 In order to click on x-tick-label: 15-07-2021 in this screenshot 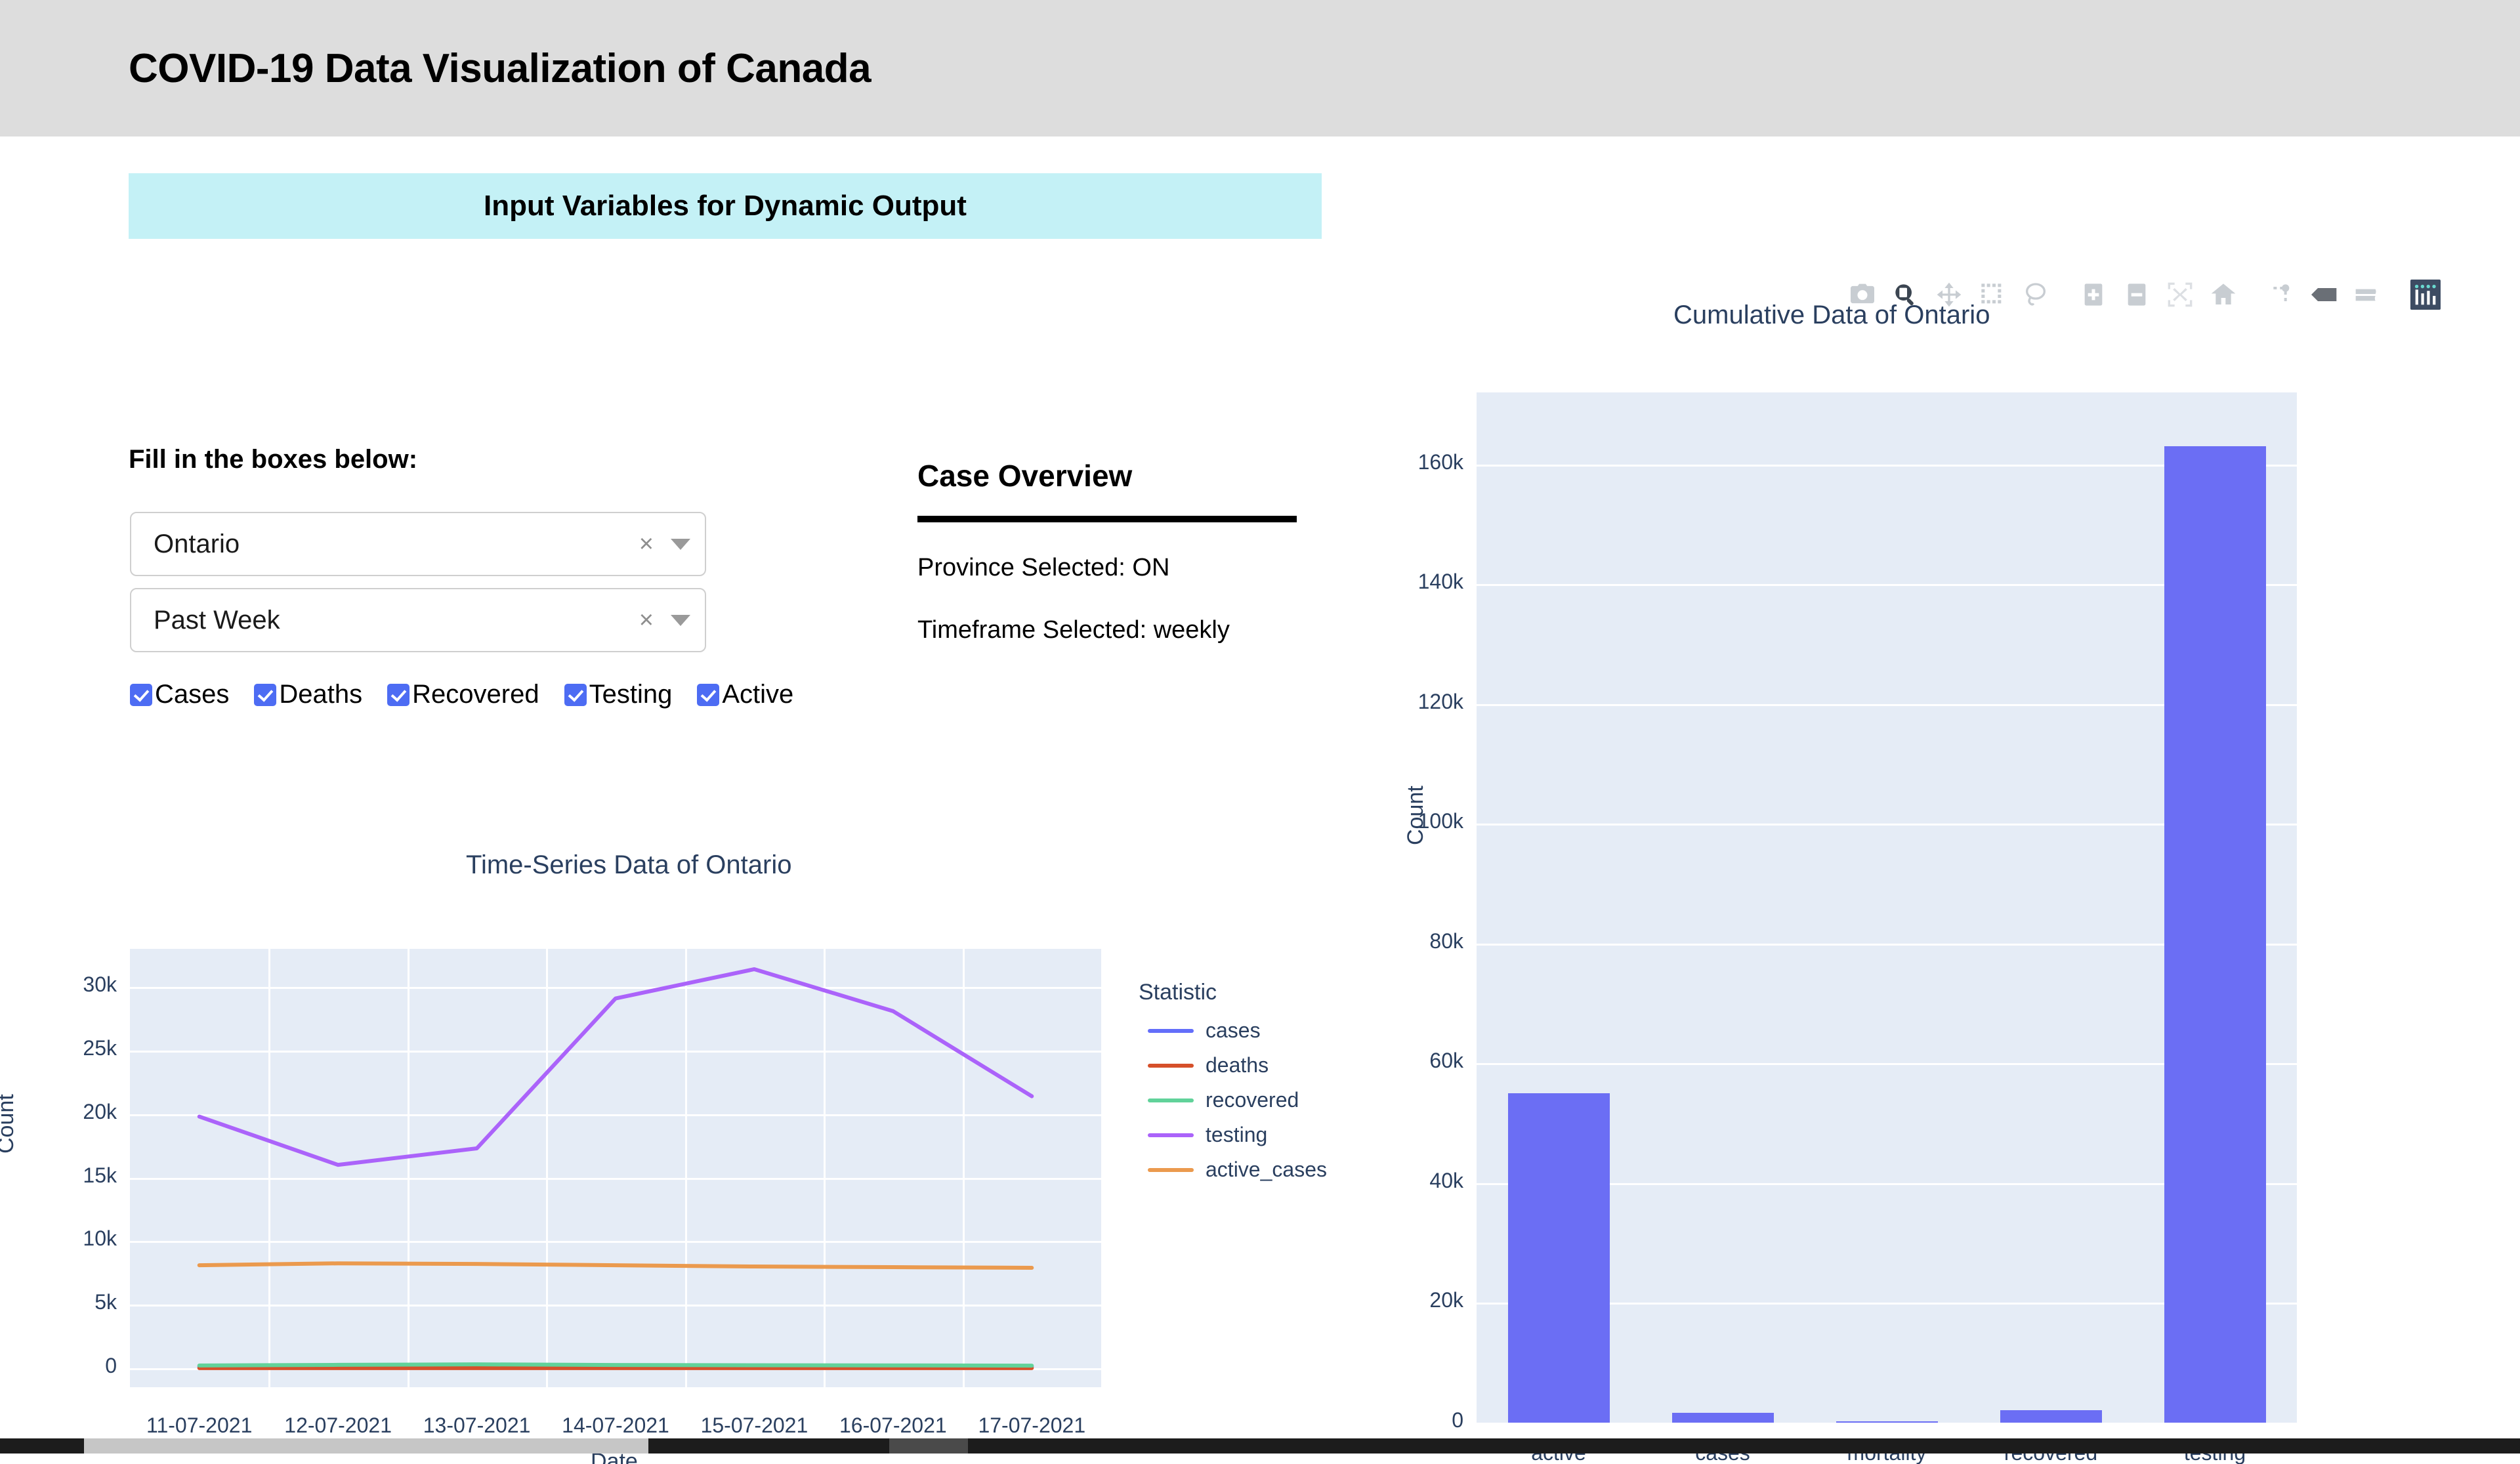, I will do `click(754, 1425)`.